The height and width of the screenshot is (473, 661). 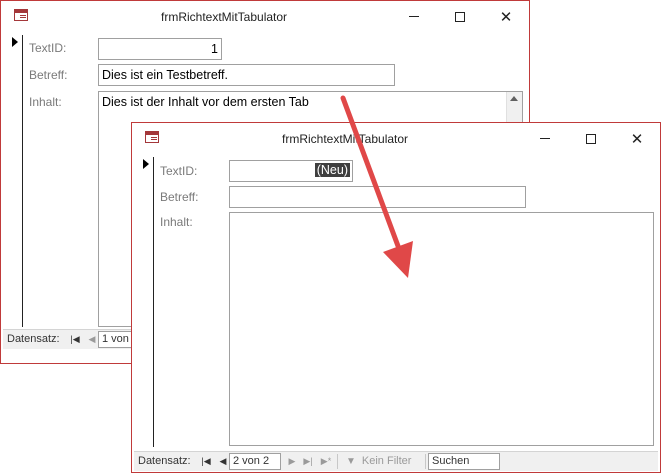 I want to click on inhalt-text: Dies ist der Inhalt vor dem ersten Tab, so click(x=205, y=102).